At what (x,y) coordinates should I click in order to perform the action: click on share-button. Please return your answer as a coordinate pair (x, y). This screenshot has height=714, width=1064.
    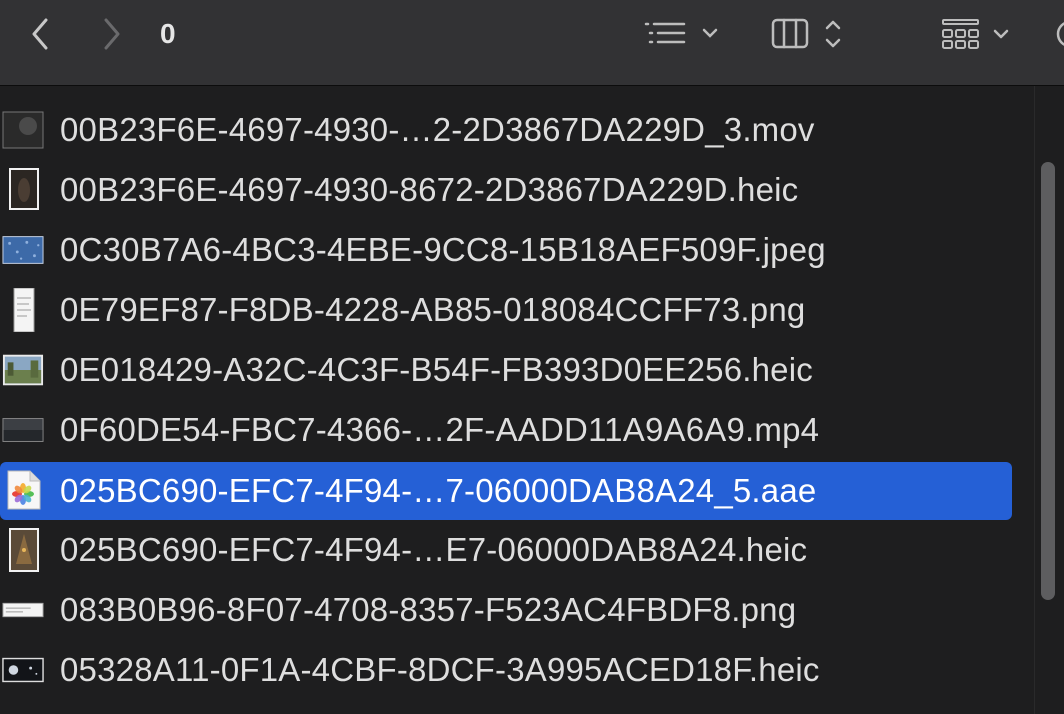
    Looking at the image, I should click on (1057, 34).